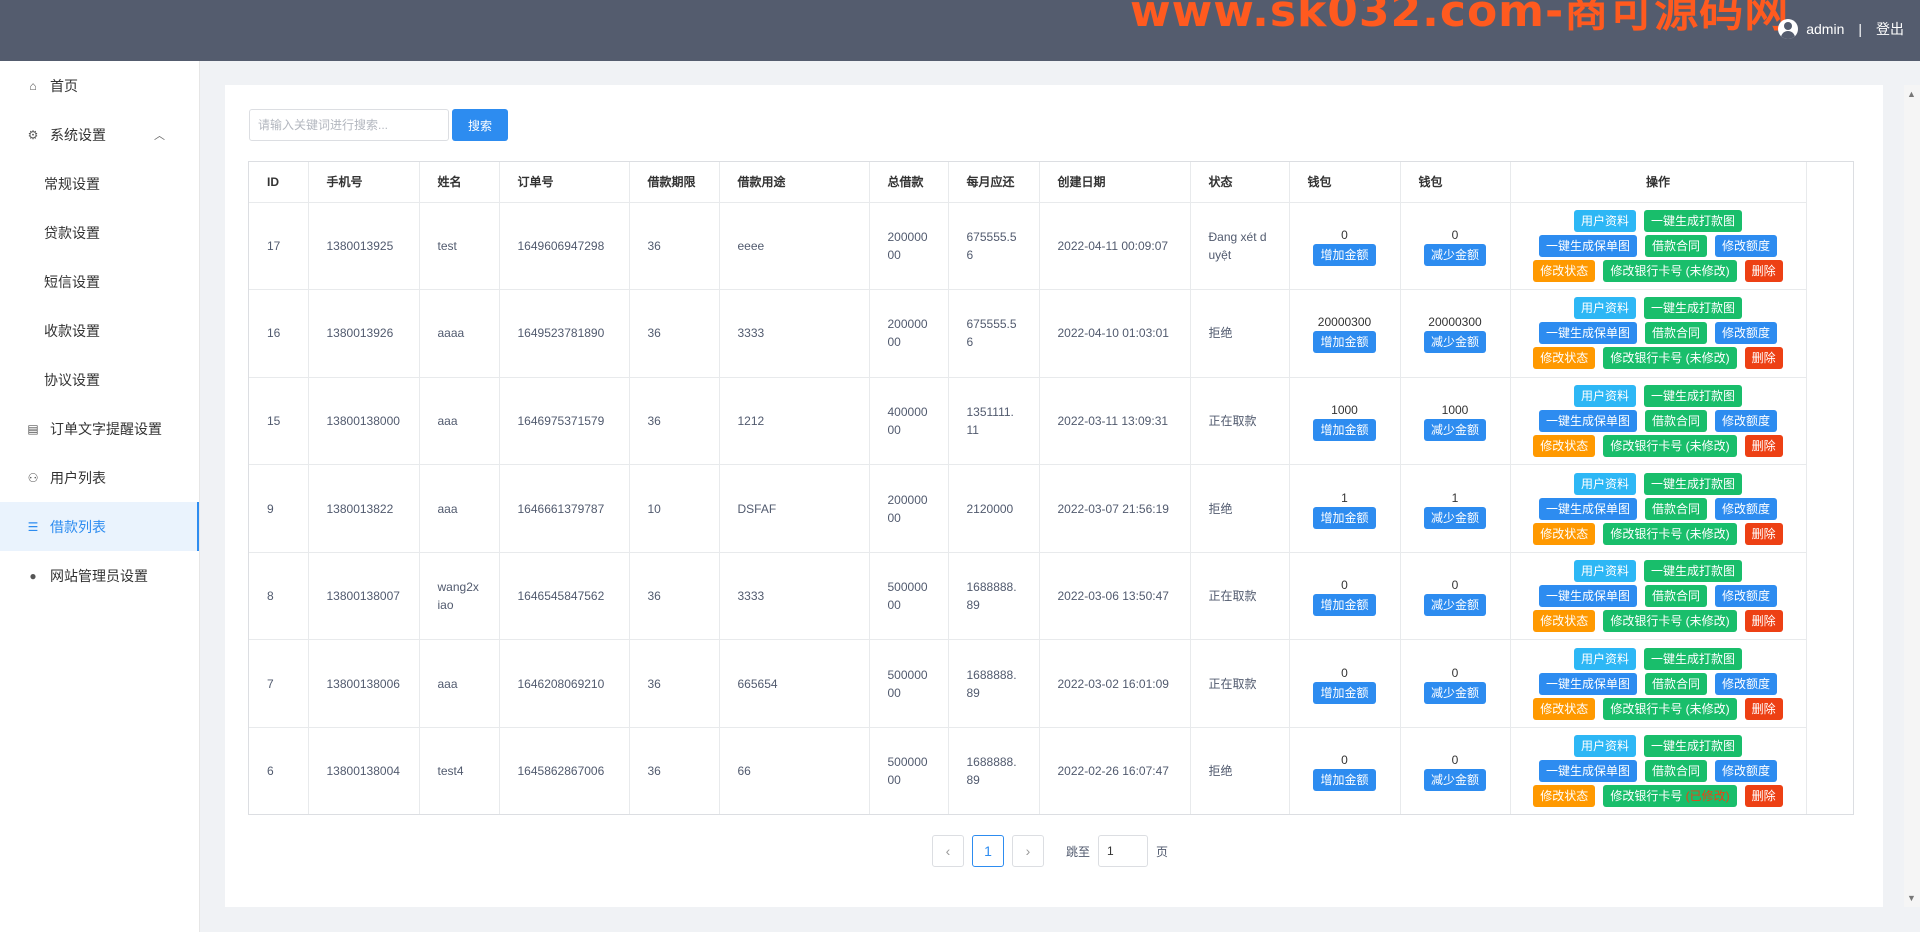  I want to click on cell-wallet: 0 增加金额, so click(1345, 596).